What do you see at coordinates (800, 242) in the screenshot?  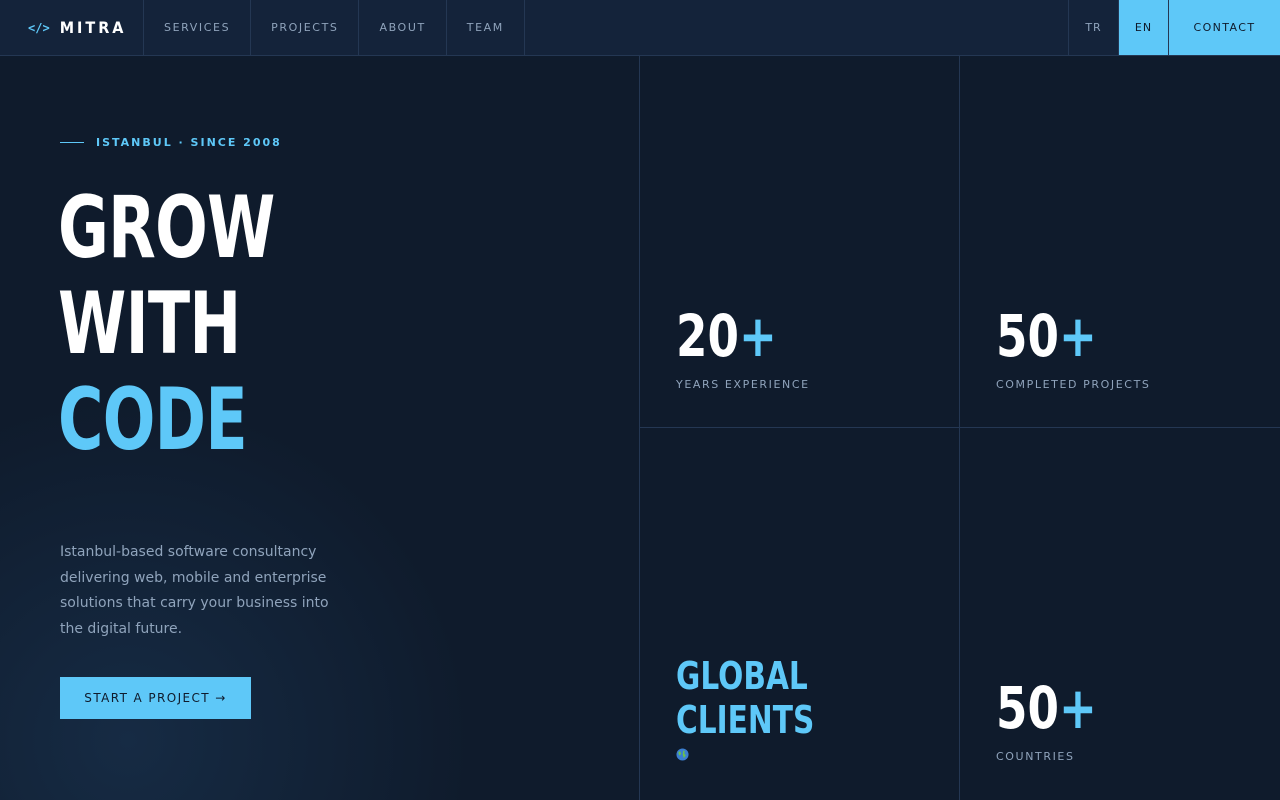 I see `stat-years-experience: 20+ YEARS EXPERIENCE` at bounding box center [800, 242].